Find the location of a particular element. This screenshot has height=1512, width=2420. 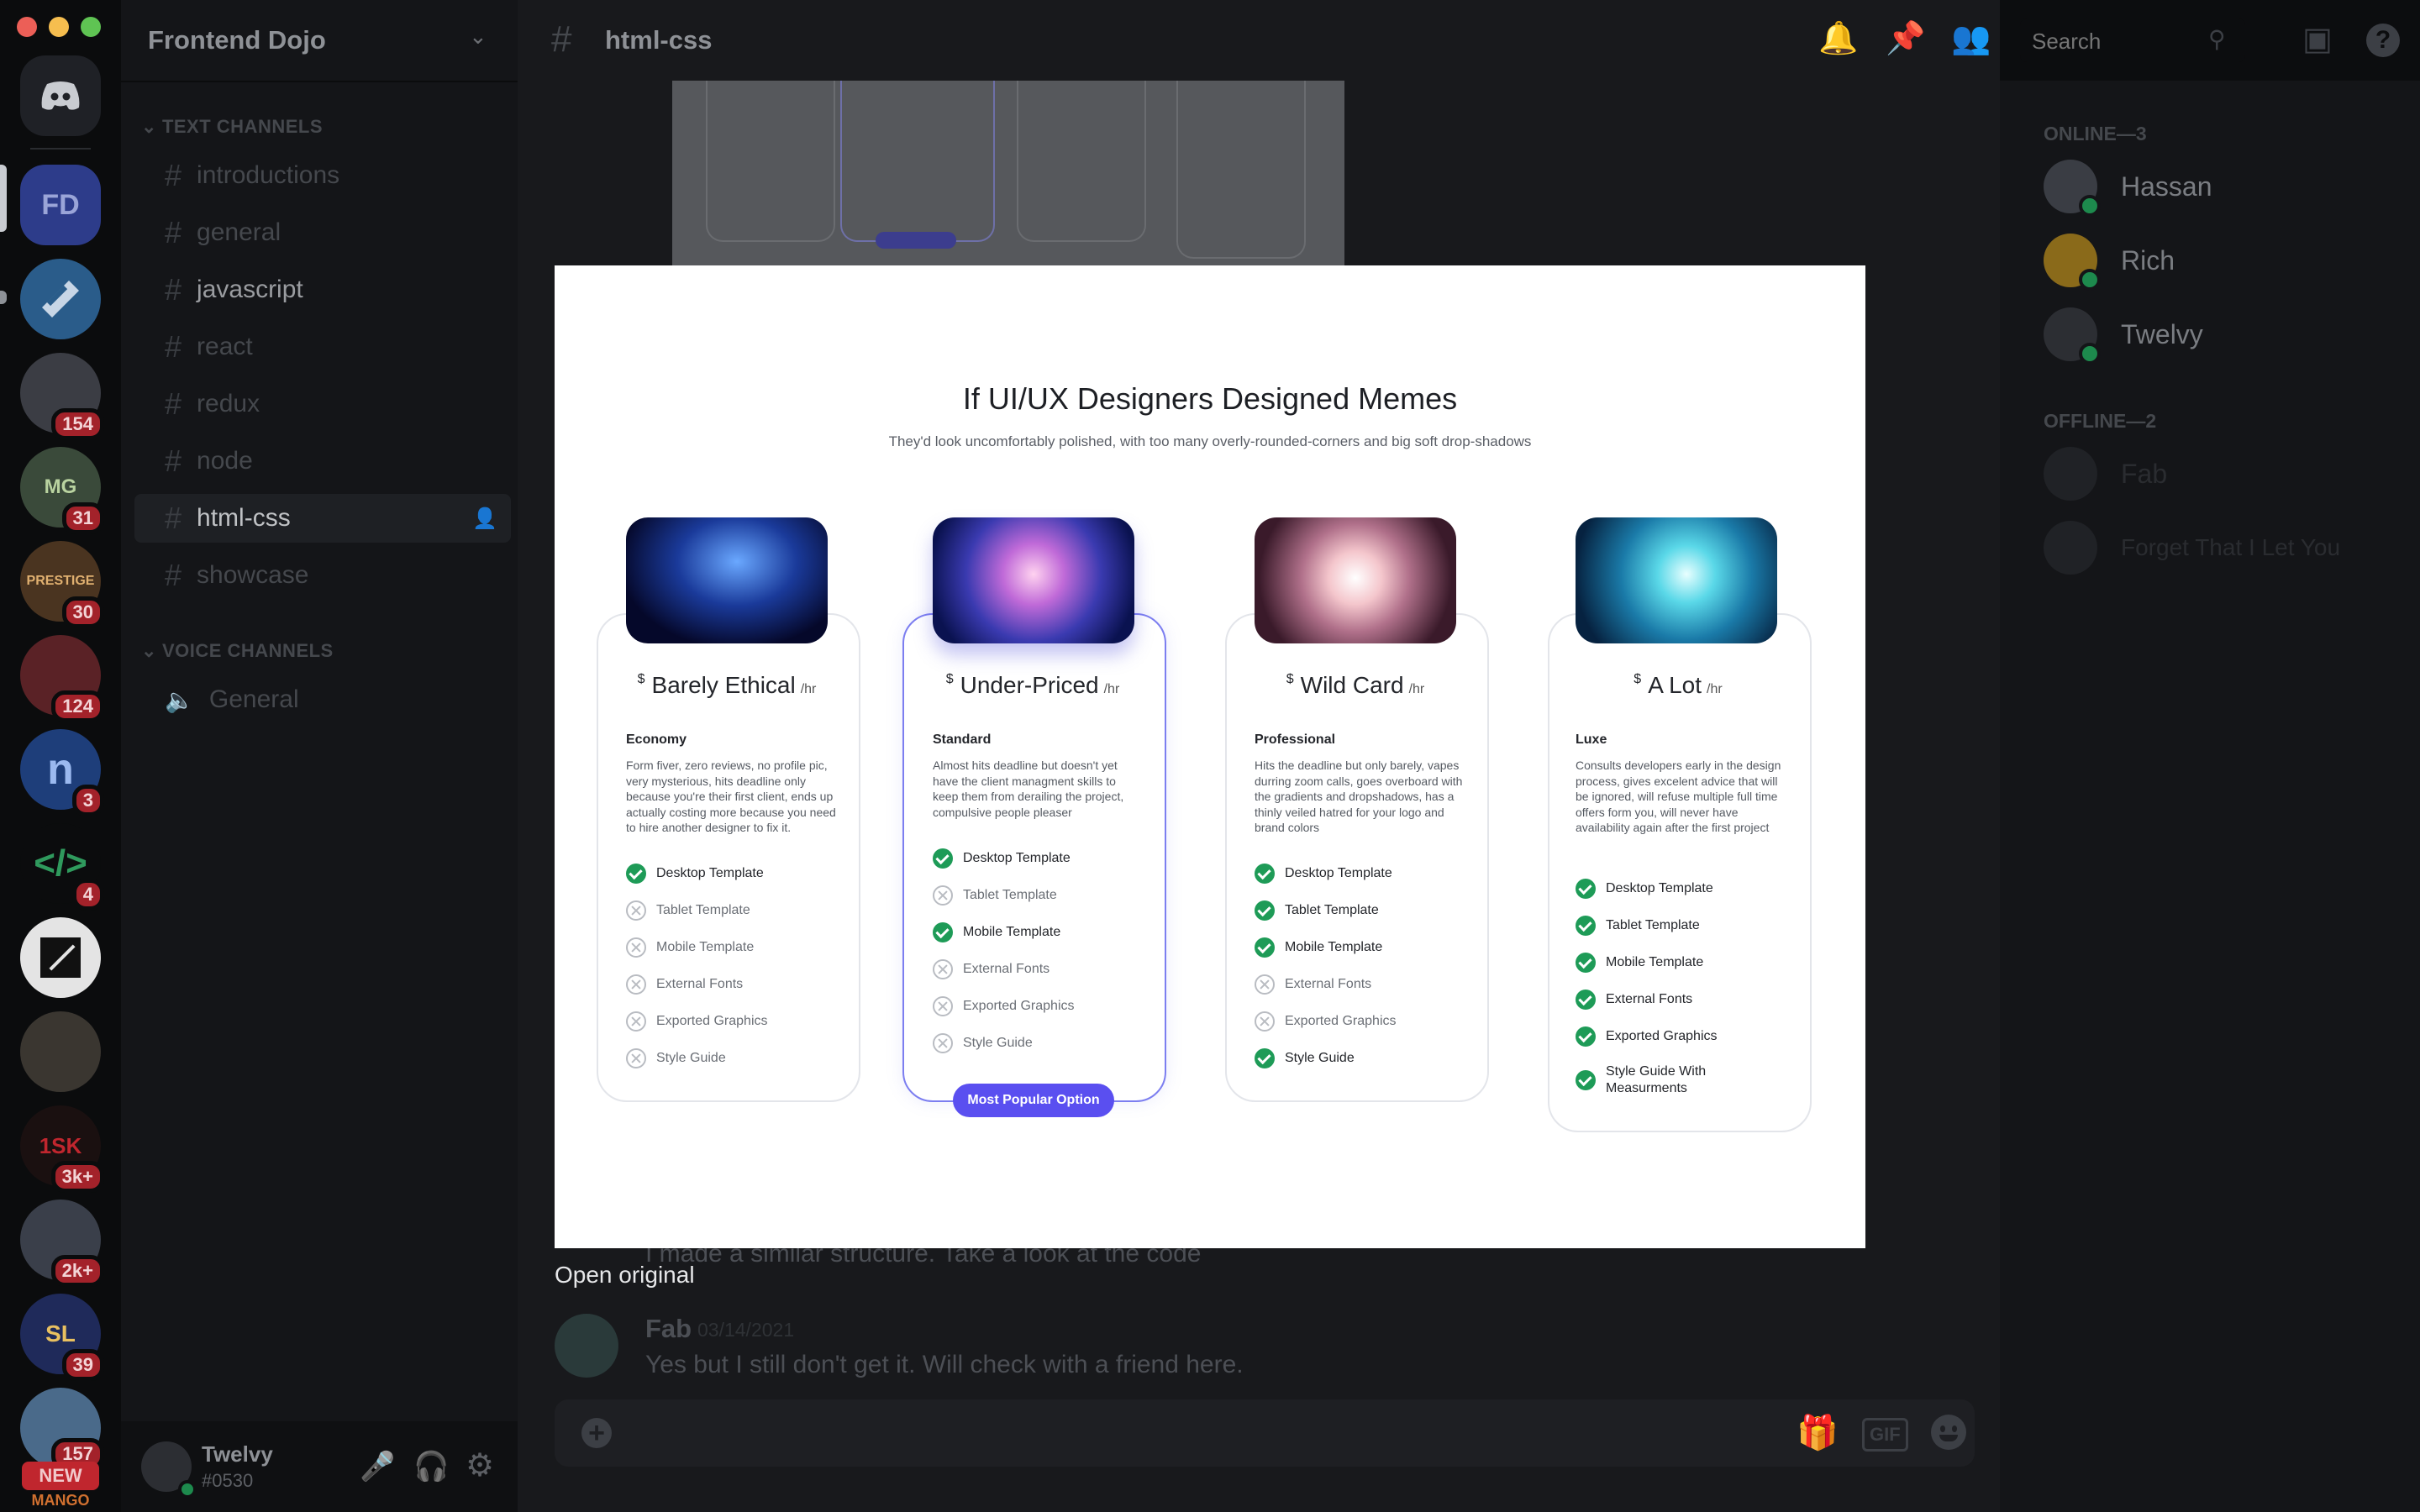

server-icon-14: 157 is located at coordinates (62, 1429).